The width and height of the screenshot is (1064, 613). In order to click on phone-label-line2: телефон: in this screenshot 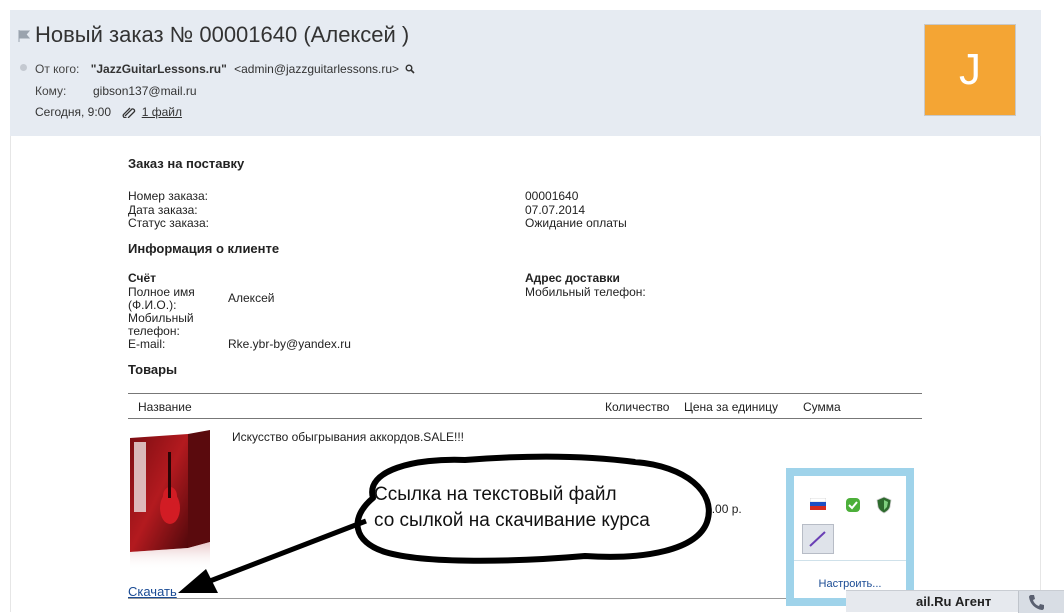, I will do `click(154, 331)`.